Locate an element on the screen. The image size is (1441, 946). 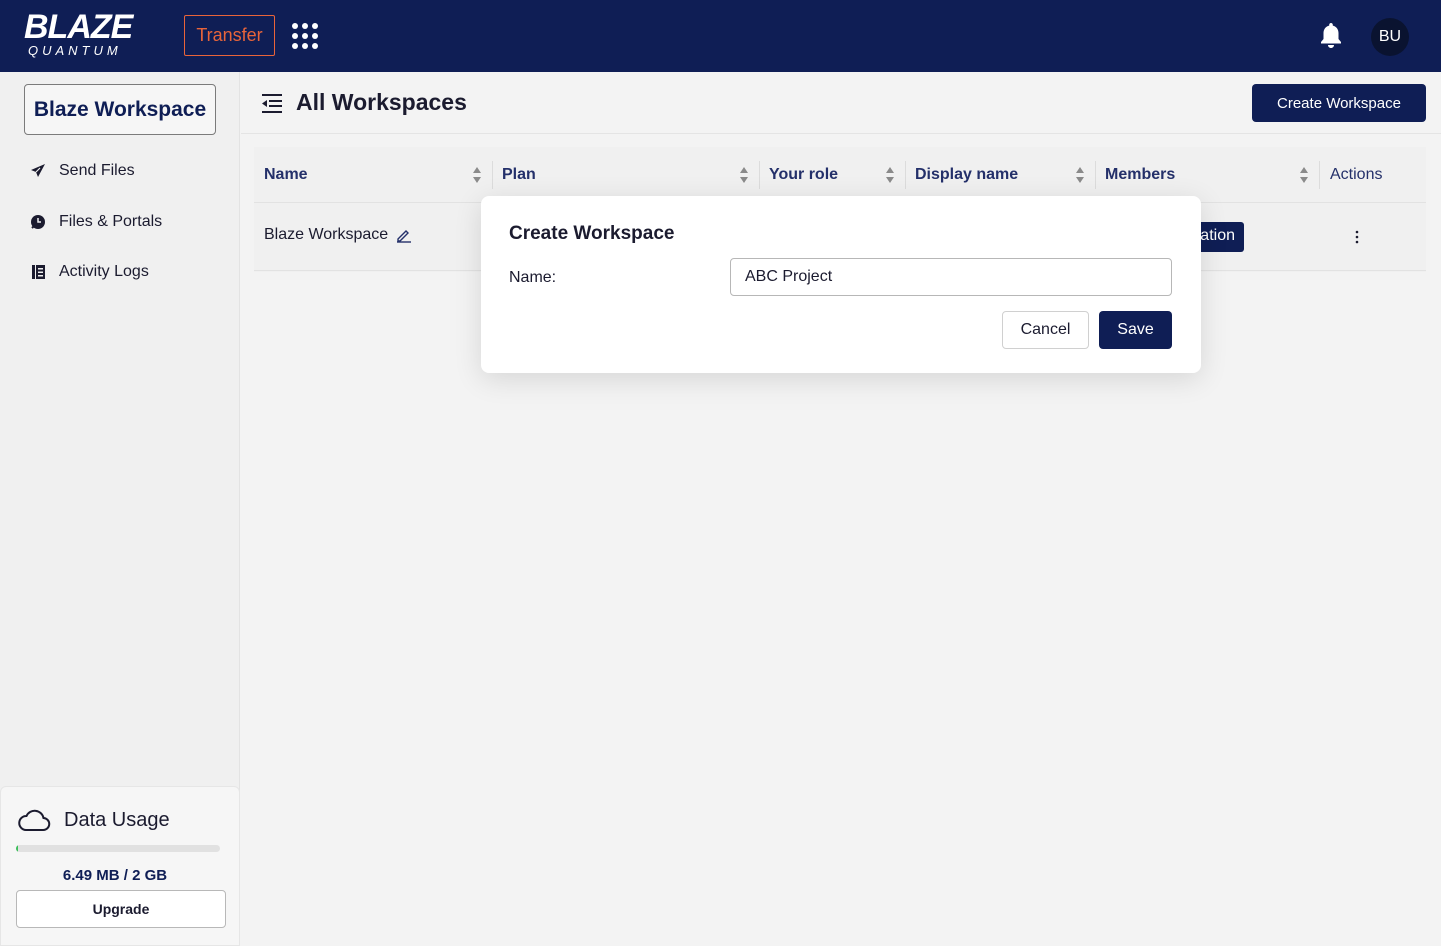
workspace-selector: Blaze Workspace is located at coordinates (120, 109).